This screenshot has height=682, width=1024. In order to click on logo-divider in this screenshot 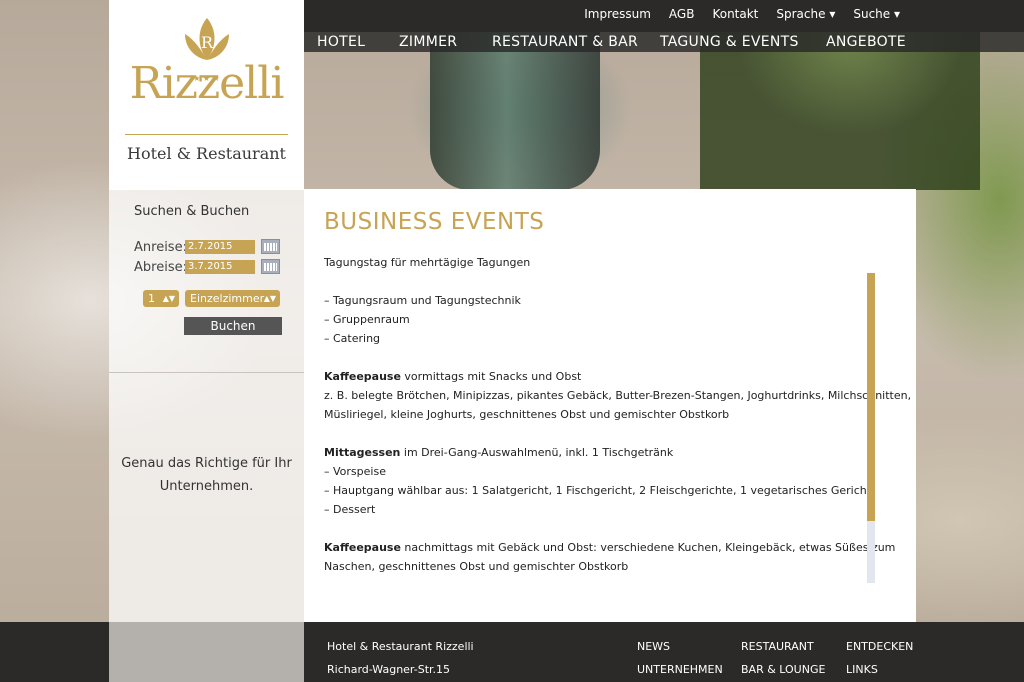, I will do `click(206, 134)`.